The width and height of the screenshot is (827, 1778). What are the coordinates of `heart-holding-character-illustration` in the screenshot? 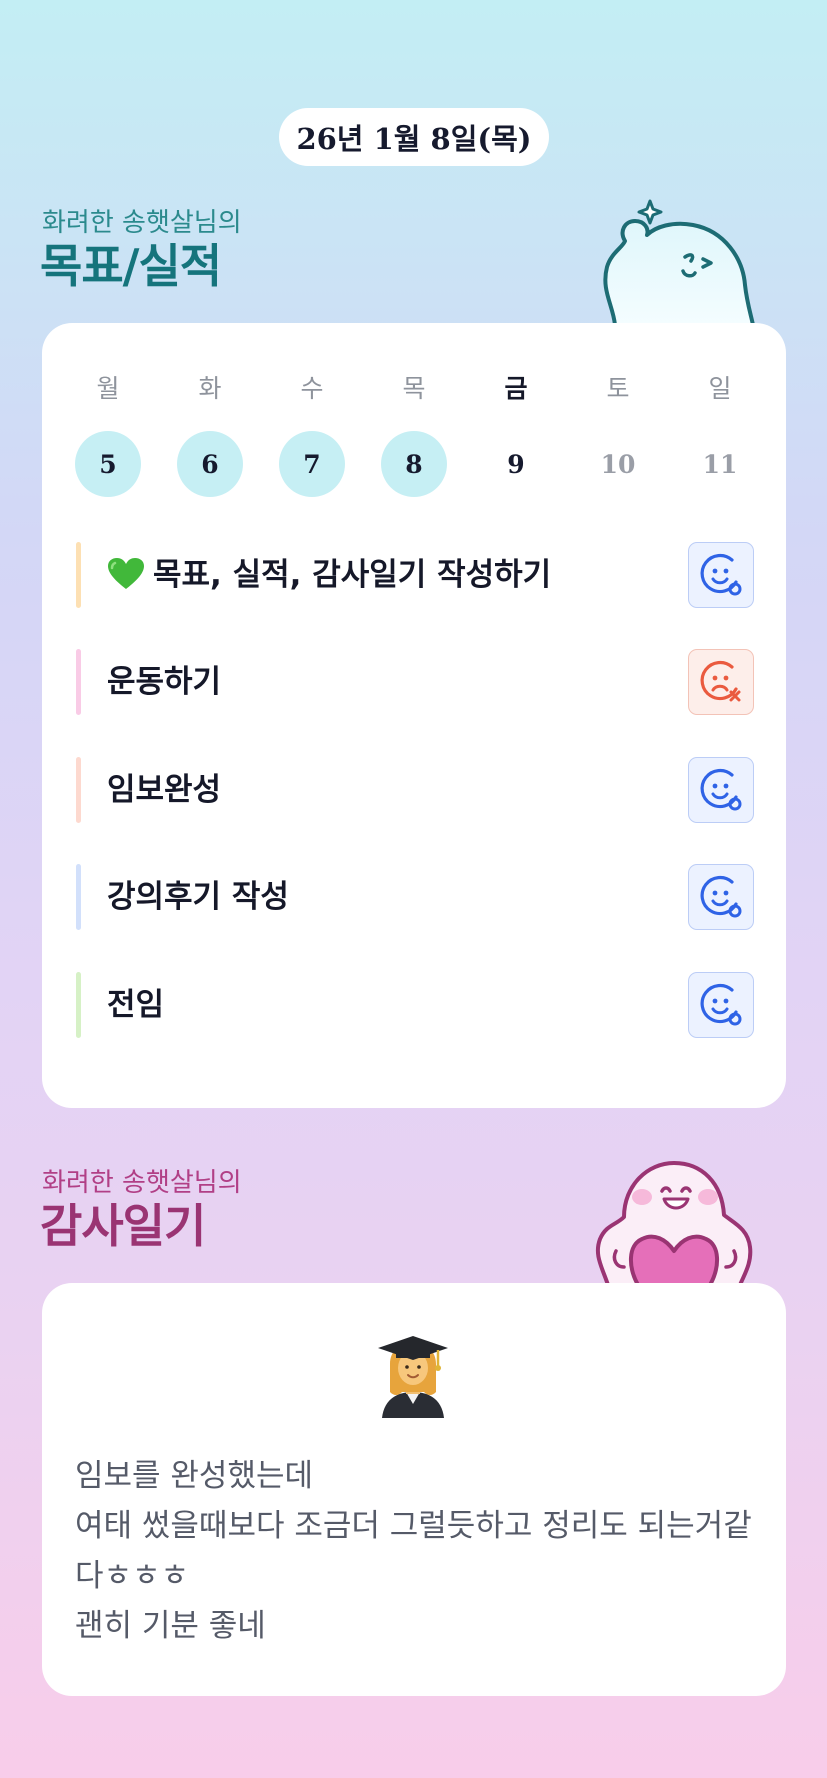 It's located at (674, 1223).